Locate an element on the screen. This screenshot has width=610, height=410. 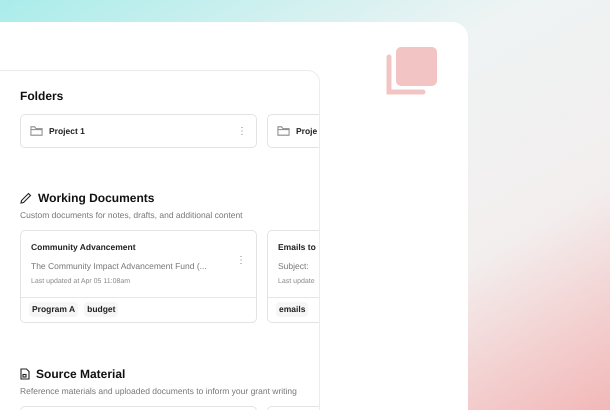
folder-card: Proje is located at coordinates (293, 131).